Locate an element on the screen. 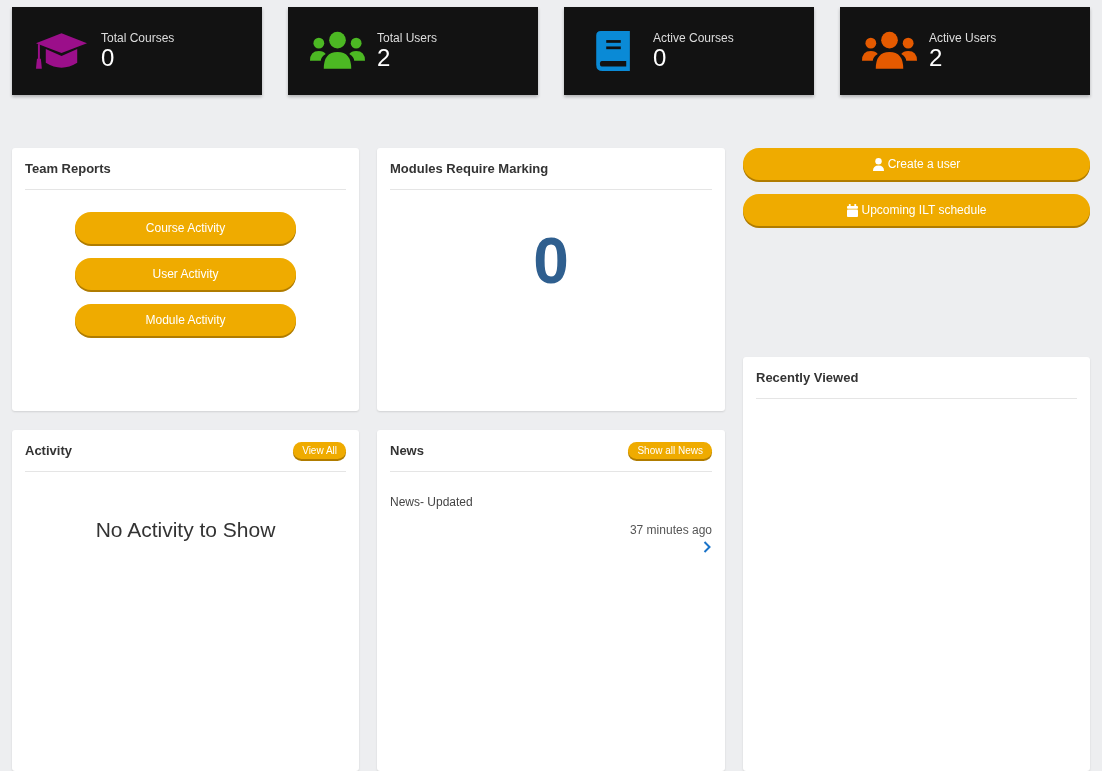  panel-title: Modules Require Marking is located at coordinates (469, 168).